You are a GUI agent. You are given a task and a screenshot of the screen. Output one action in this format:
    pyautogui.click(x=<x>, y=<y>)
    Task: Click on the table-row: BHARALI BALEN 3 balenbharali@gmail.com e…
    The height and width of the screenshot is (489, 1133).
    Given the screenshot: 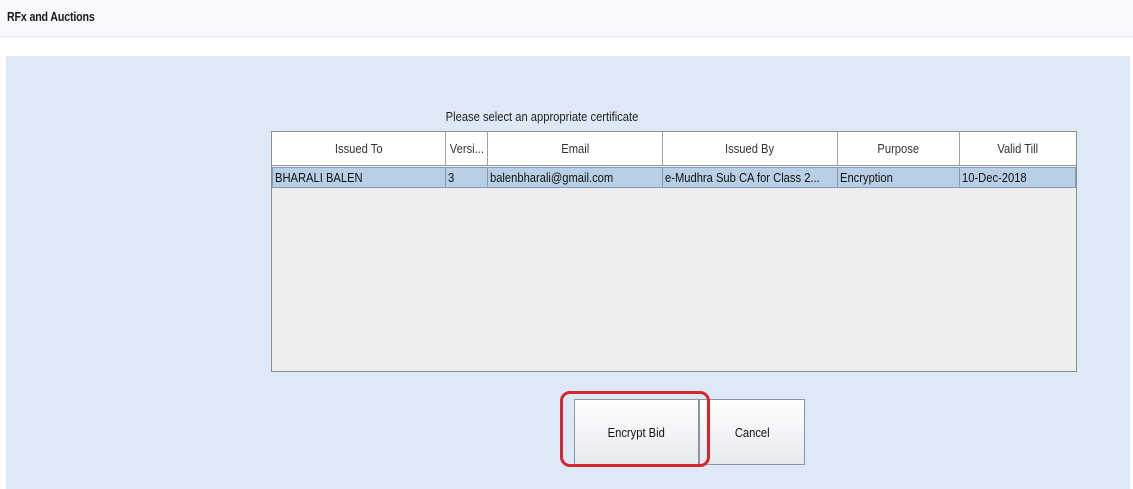 What is the action you would take?
    pyautogui.click(x=674, y=177)
    